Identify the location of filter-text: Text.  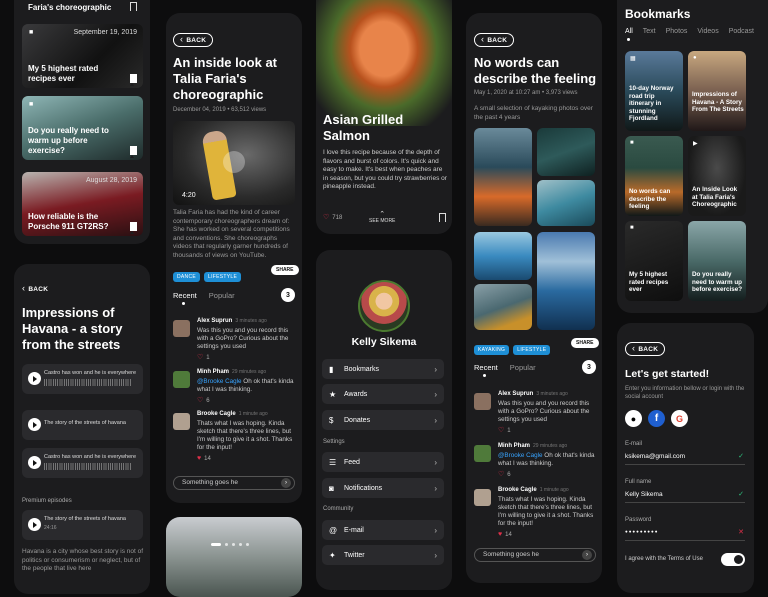
(649, 31).